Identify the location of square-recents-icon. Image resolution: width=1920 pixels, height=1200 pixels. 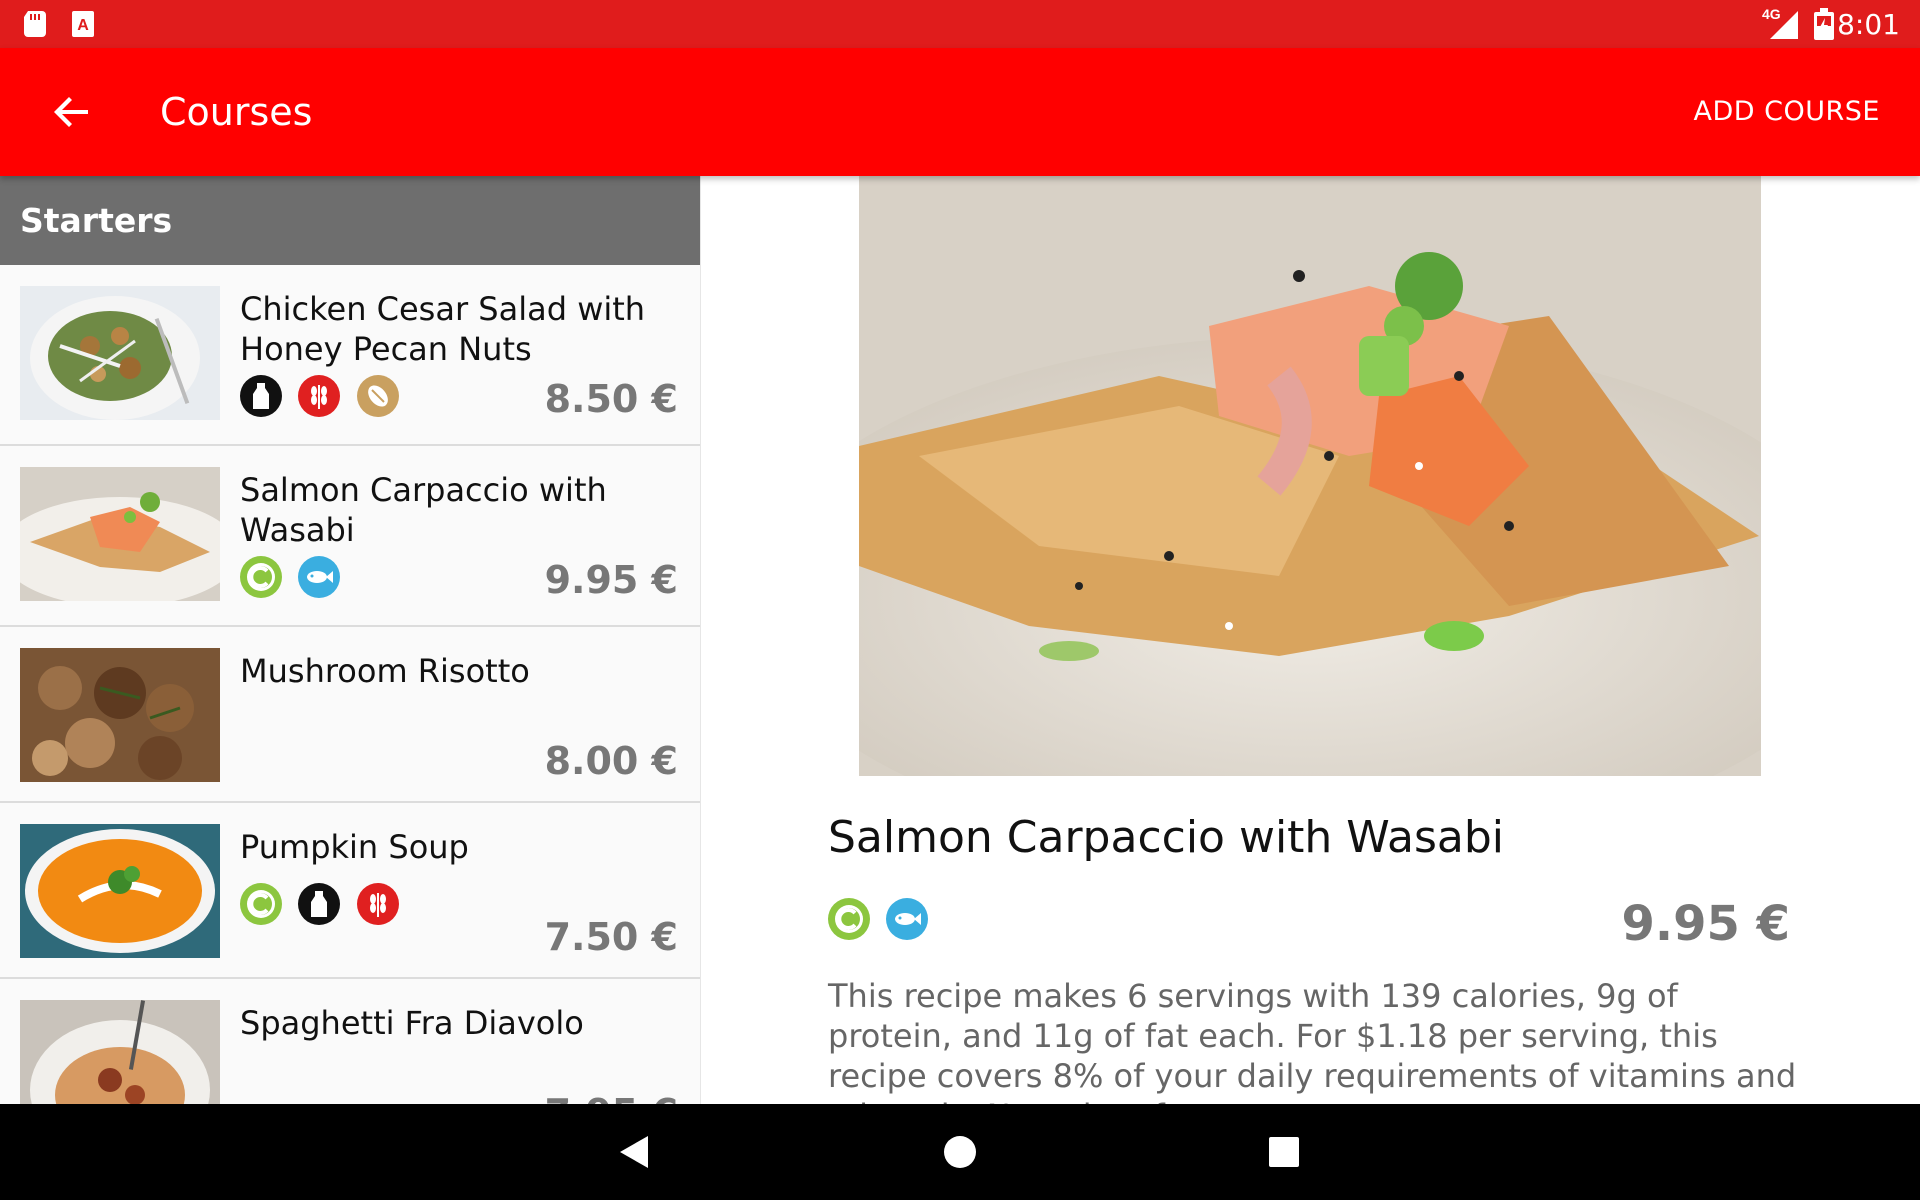
(1284, 1152).